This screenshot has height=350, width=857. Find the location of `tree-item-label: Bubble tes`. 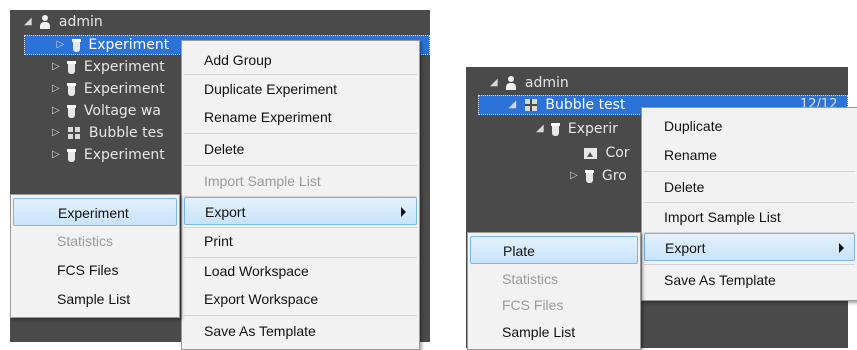

tree-item-label: Bubble tes is located at coordinates (126, 133).